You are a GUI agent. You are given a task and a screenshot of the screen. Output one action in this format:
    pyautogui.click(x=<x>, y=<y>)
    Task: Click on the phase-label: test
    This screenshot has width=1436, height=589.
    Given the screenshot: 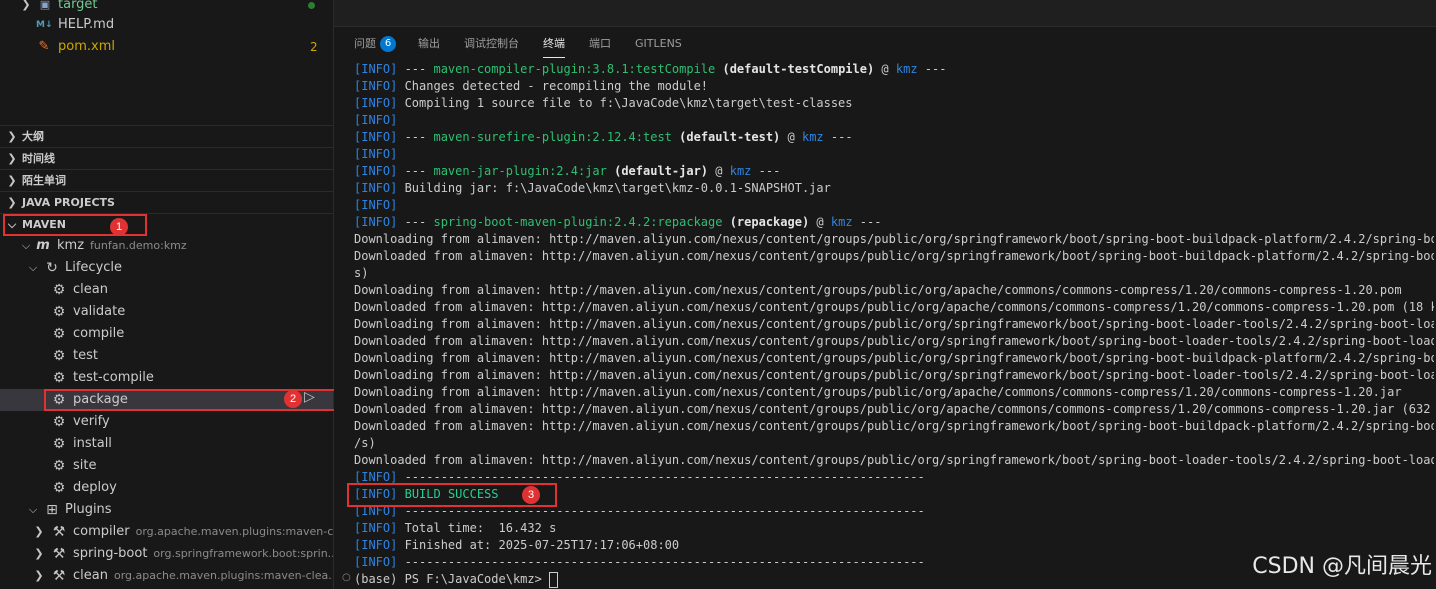 What is the action you would take?
    pyautogui.click(x=85, y=355)
    